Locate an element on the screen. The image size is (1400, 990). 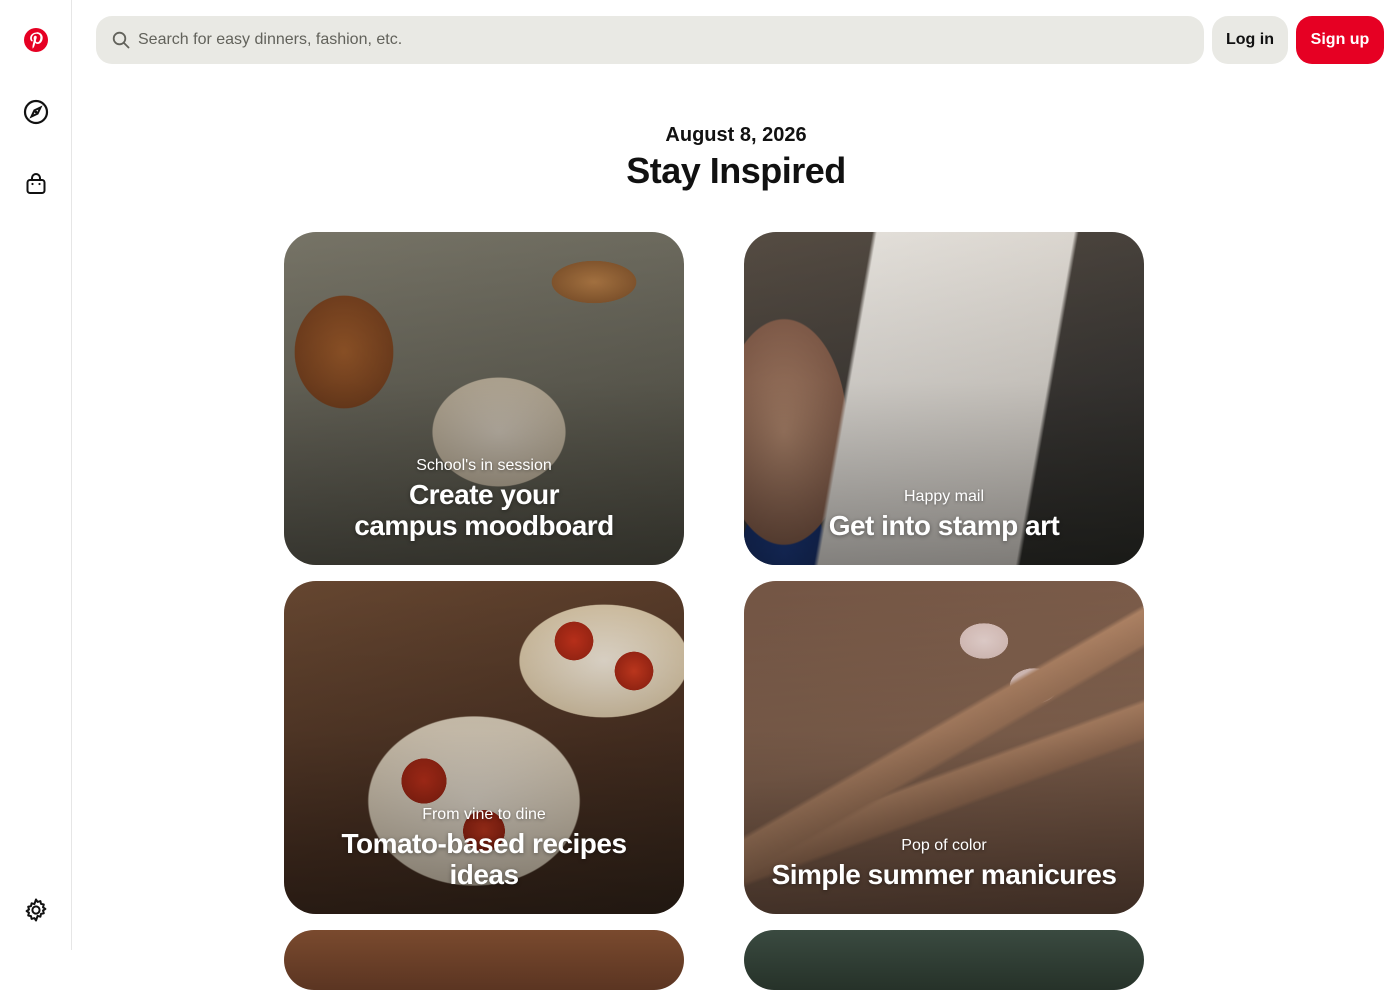
settings-button is located at coordinates (36, 910).